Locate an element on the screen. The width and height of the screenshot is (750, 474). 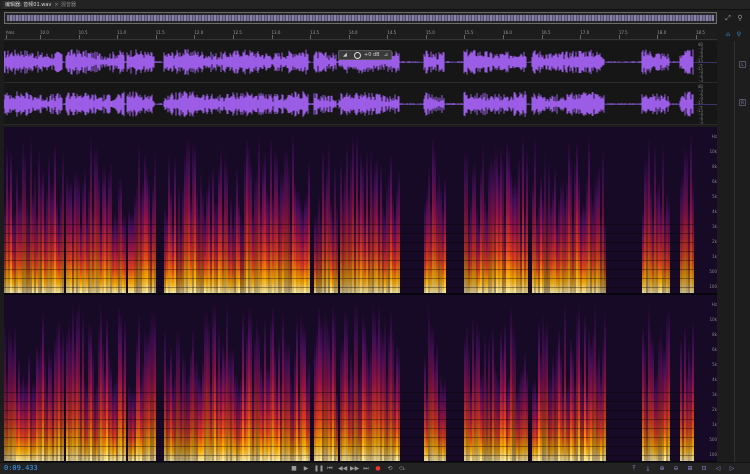
loop-icon: ⟲ is located at coordinates (390, 469).